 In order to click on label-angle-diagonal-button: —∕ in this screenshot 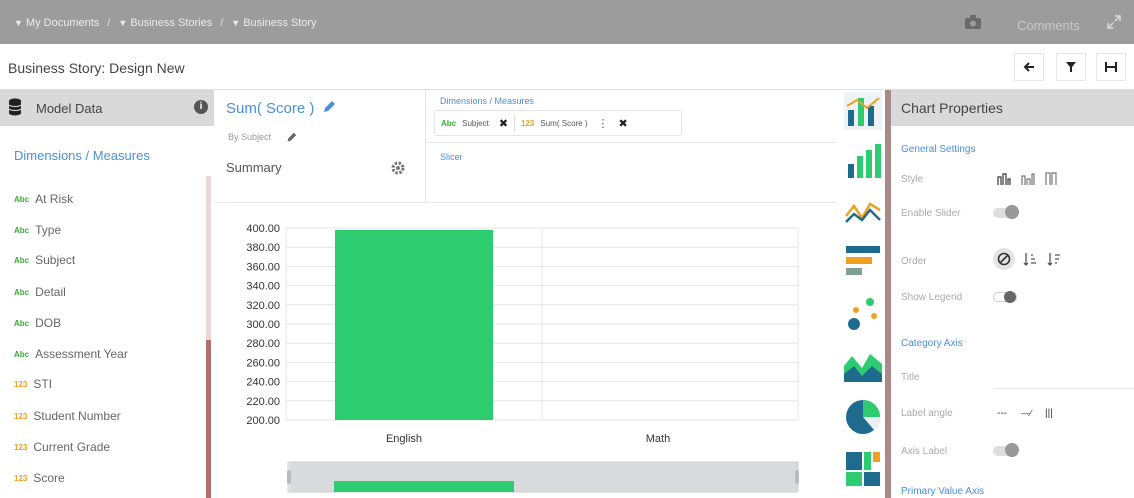, I will do `click(1026, 413)`.